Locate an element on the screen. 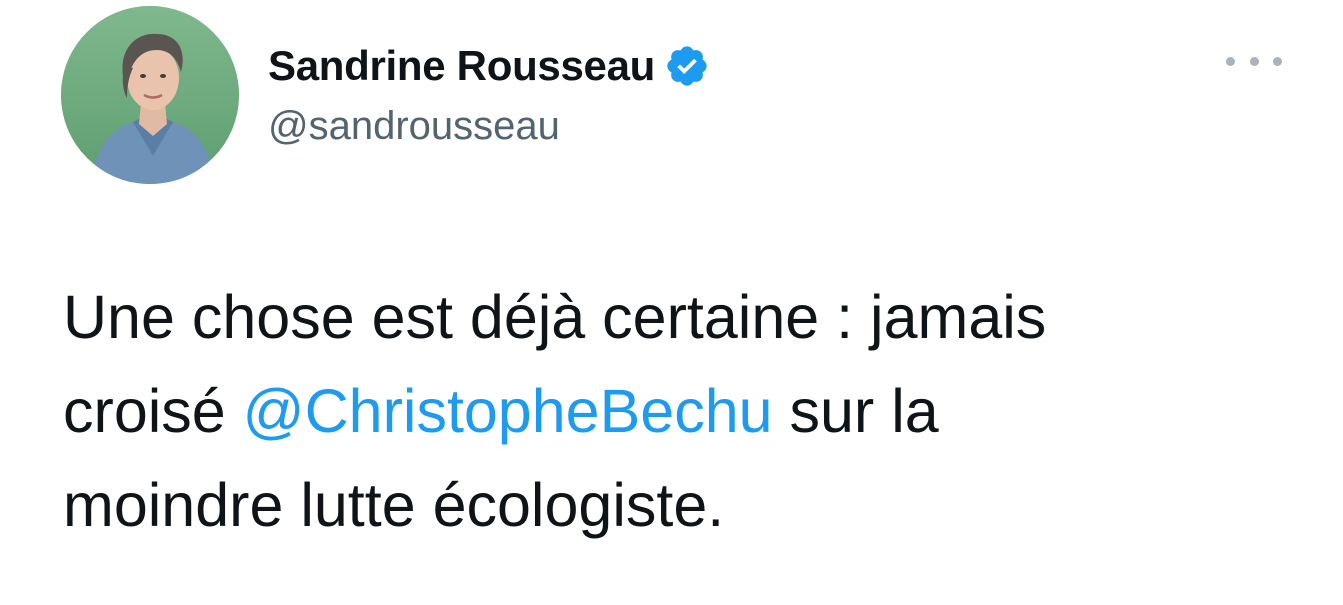 The width and height of the screenshot is (1343, 605). tweet-text-line: croisé @ChristopheBechu sur la is located at coordinates (683, 411).